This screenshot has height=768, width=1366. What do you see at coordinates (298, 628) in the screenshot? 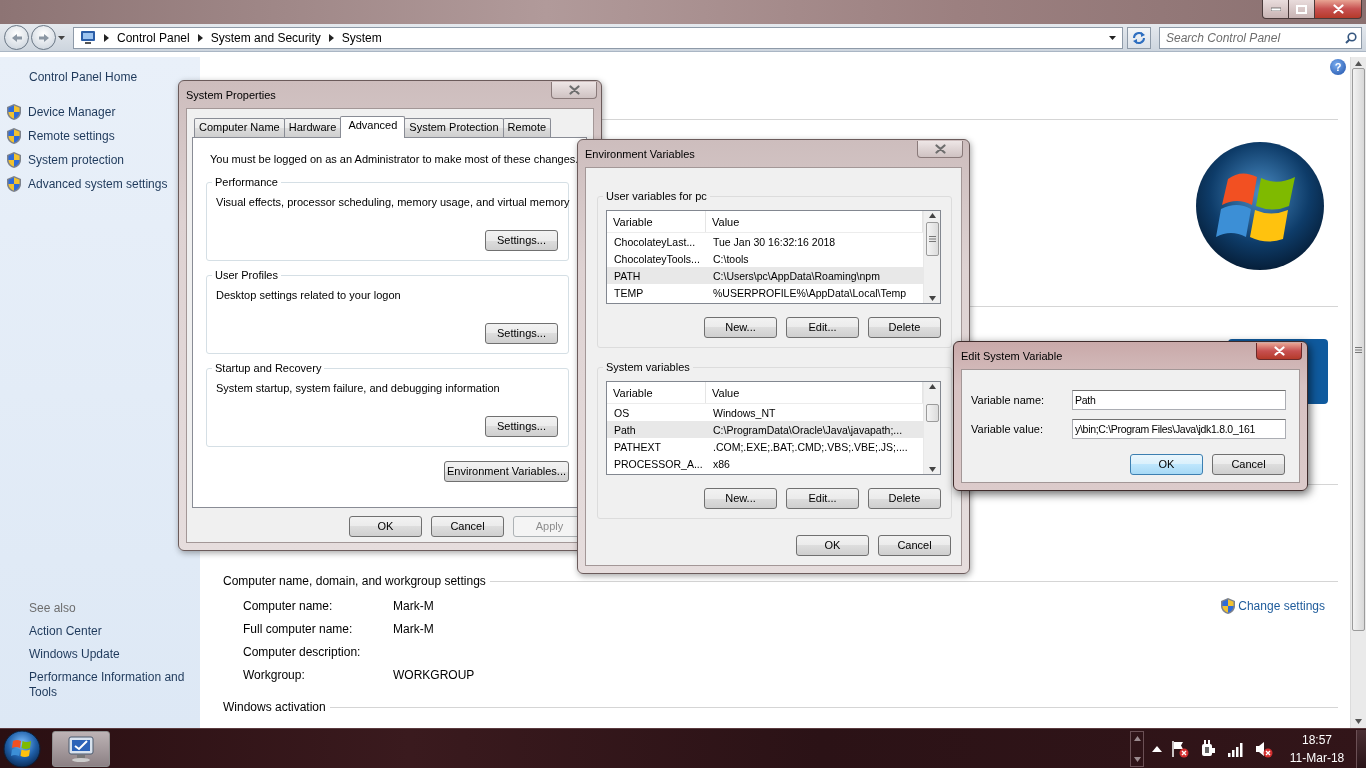
I see `field-label: Full computer name:` at bounding box center [298, 628].